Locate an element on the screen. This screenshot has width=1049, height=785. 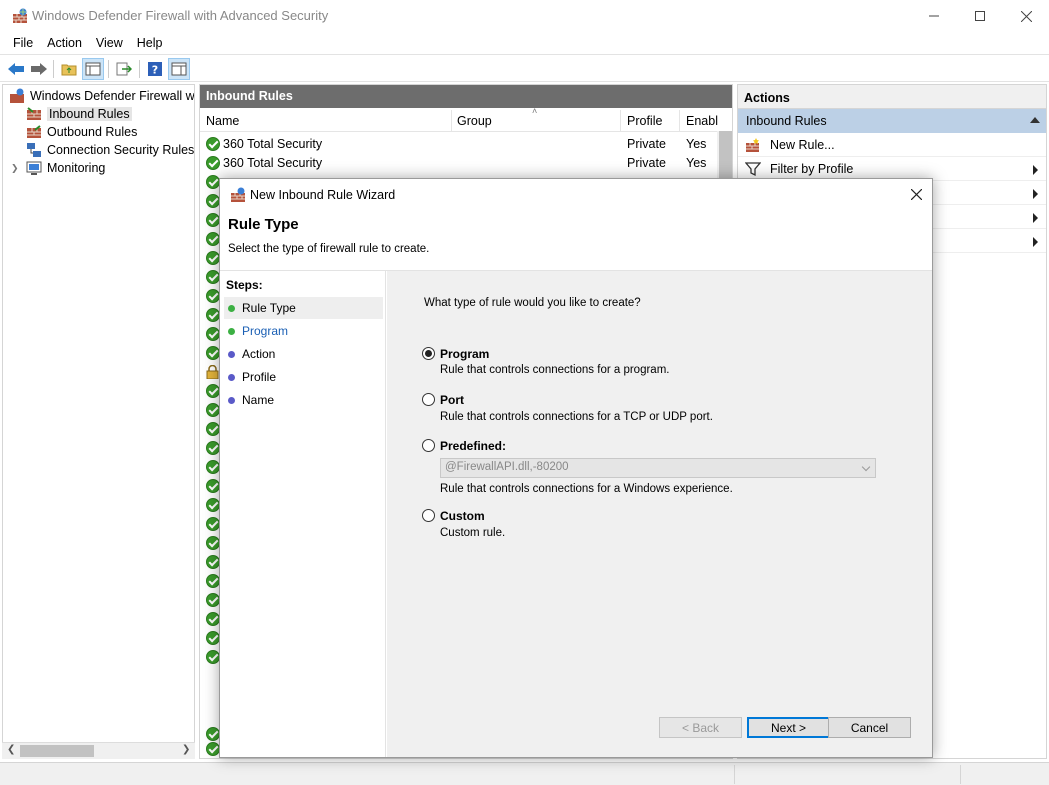
option-custom-label: Custom is located at coordinates (462, 516).